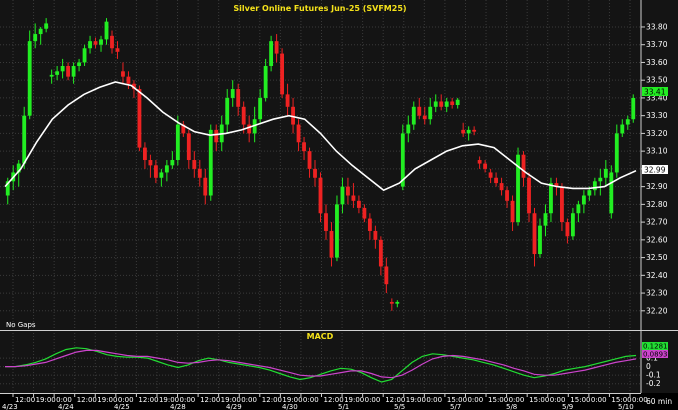 Image resolution: width=678 pixels, height=410 pixels. Describe the element at coordinates (319, 8) in the screenshot. I see `chart-title: Silver Online Futures Jun-25 (SVFM25)` at that location.